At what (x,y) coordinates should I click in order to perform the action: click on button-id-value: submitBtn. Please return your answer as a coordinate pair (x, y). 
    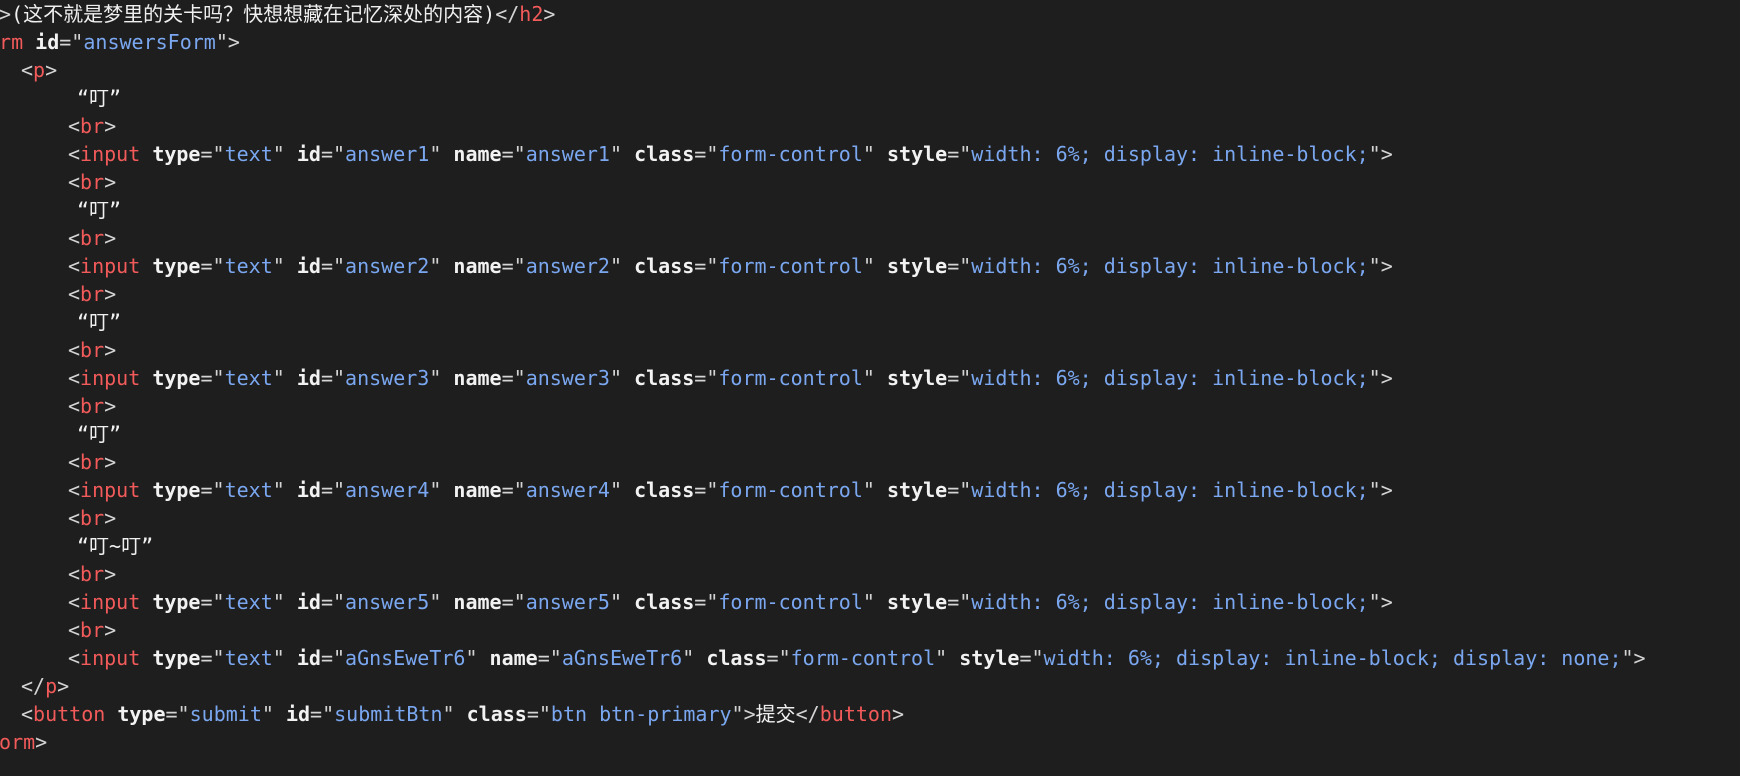
    Looking at the image, I should click on (388, 714).